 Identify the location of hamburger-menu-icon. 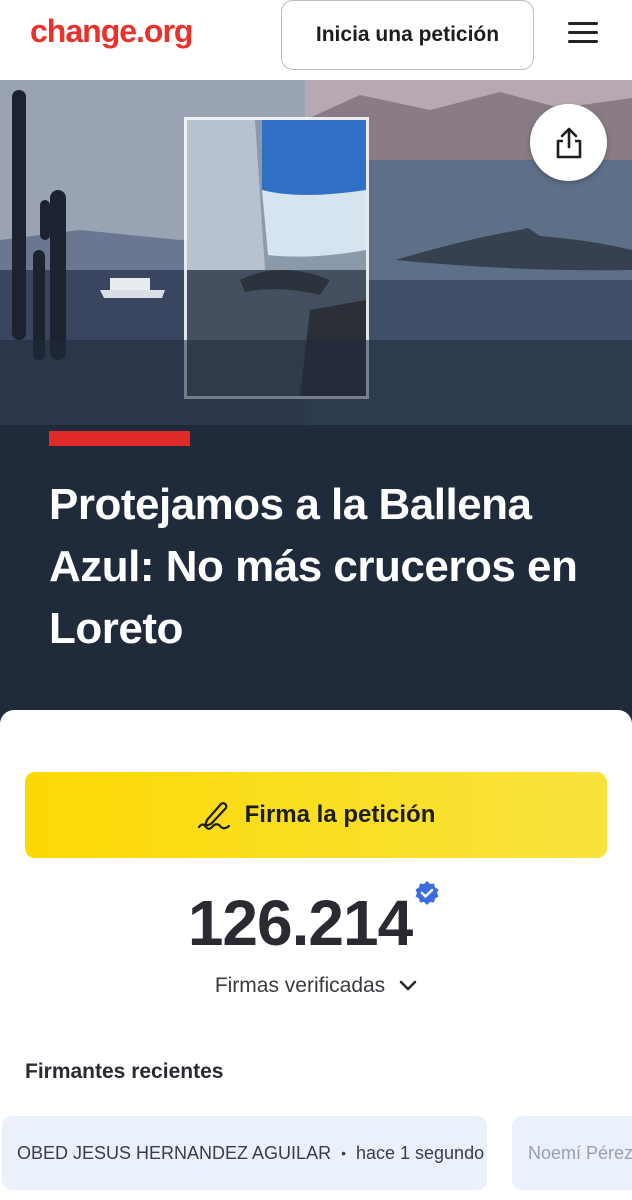
(583, 34).